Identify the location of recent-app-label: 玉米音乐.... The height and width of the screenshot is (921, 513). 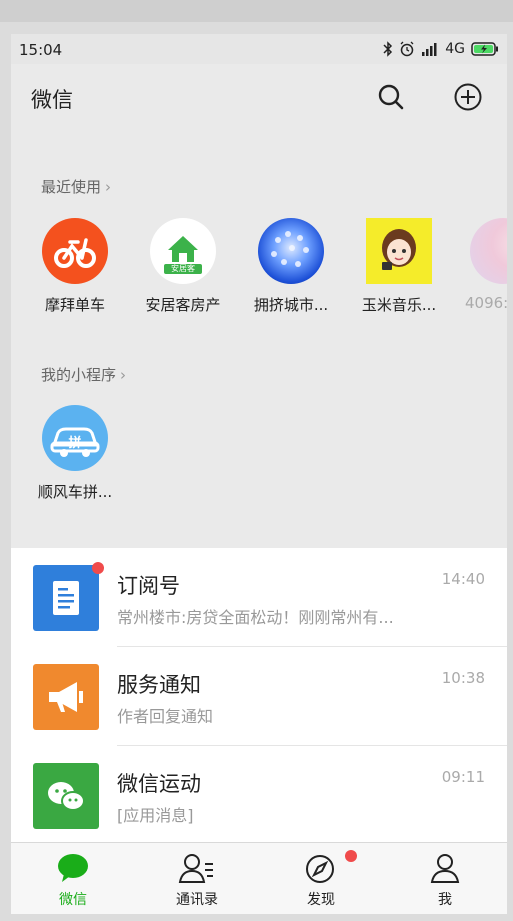
(399, 305).